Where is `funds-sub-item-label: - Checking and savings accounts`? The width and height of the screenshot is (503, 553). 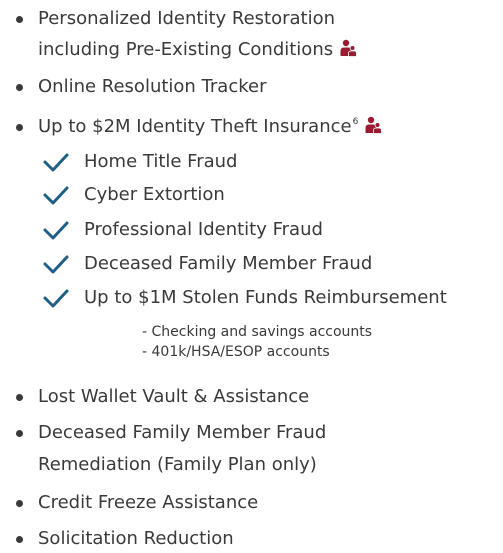
funds-sub-item-label: - Checking and savings accounts is located at coordinates (257, 332).